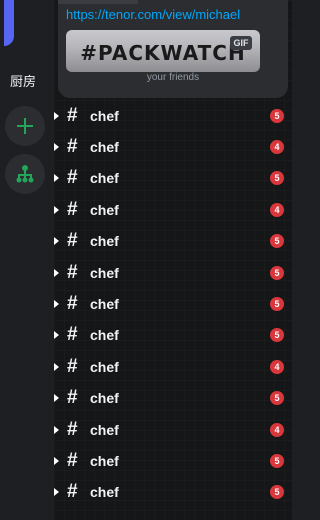  I want to click on server-label: 厨房, so click(23, 80).